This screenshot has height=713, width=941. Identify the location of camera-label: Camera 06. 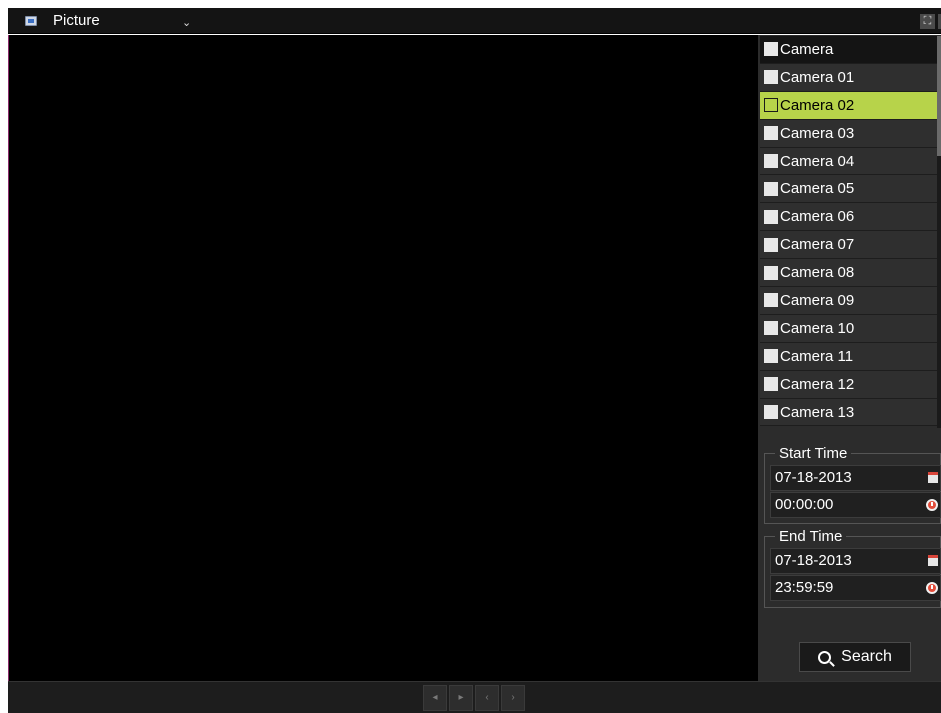
(817, 217).